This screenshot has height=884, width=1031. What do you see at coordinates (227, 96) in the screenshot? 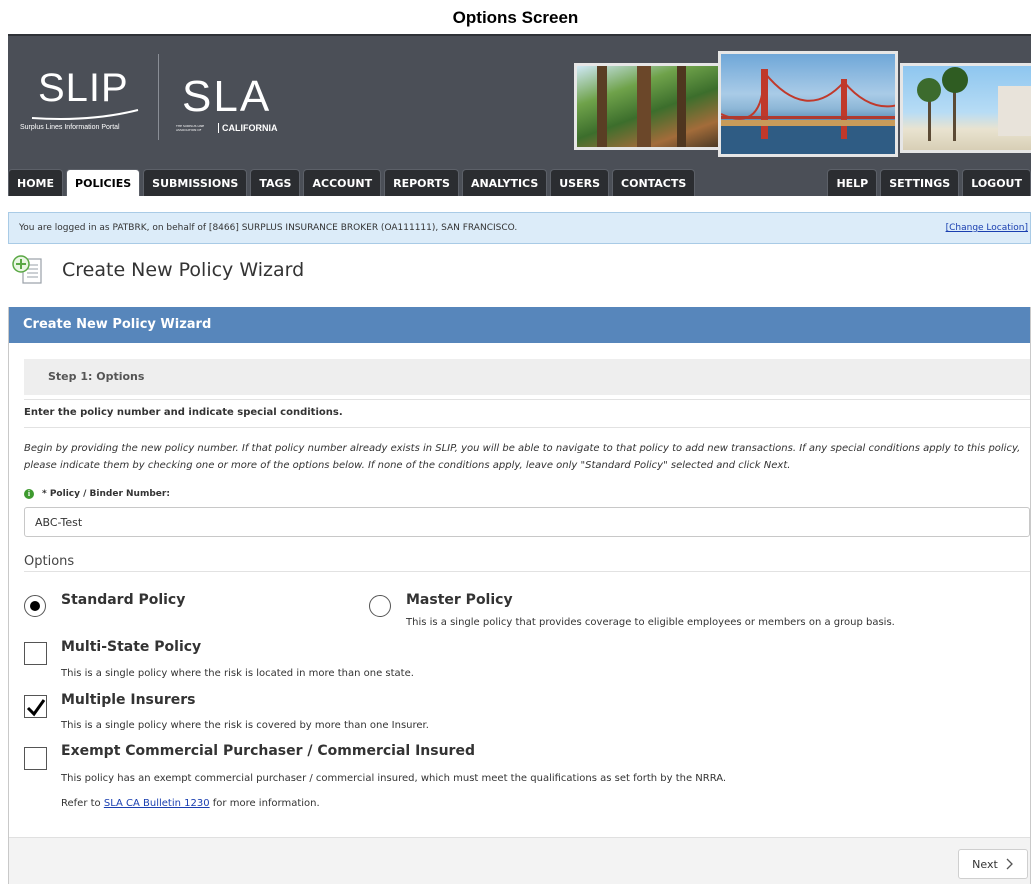
I see `sla-logo-text: SLA` at bounding box center [227, 96].